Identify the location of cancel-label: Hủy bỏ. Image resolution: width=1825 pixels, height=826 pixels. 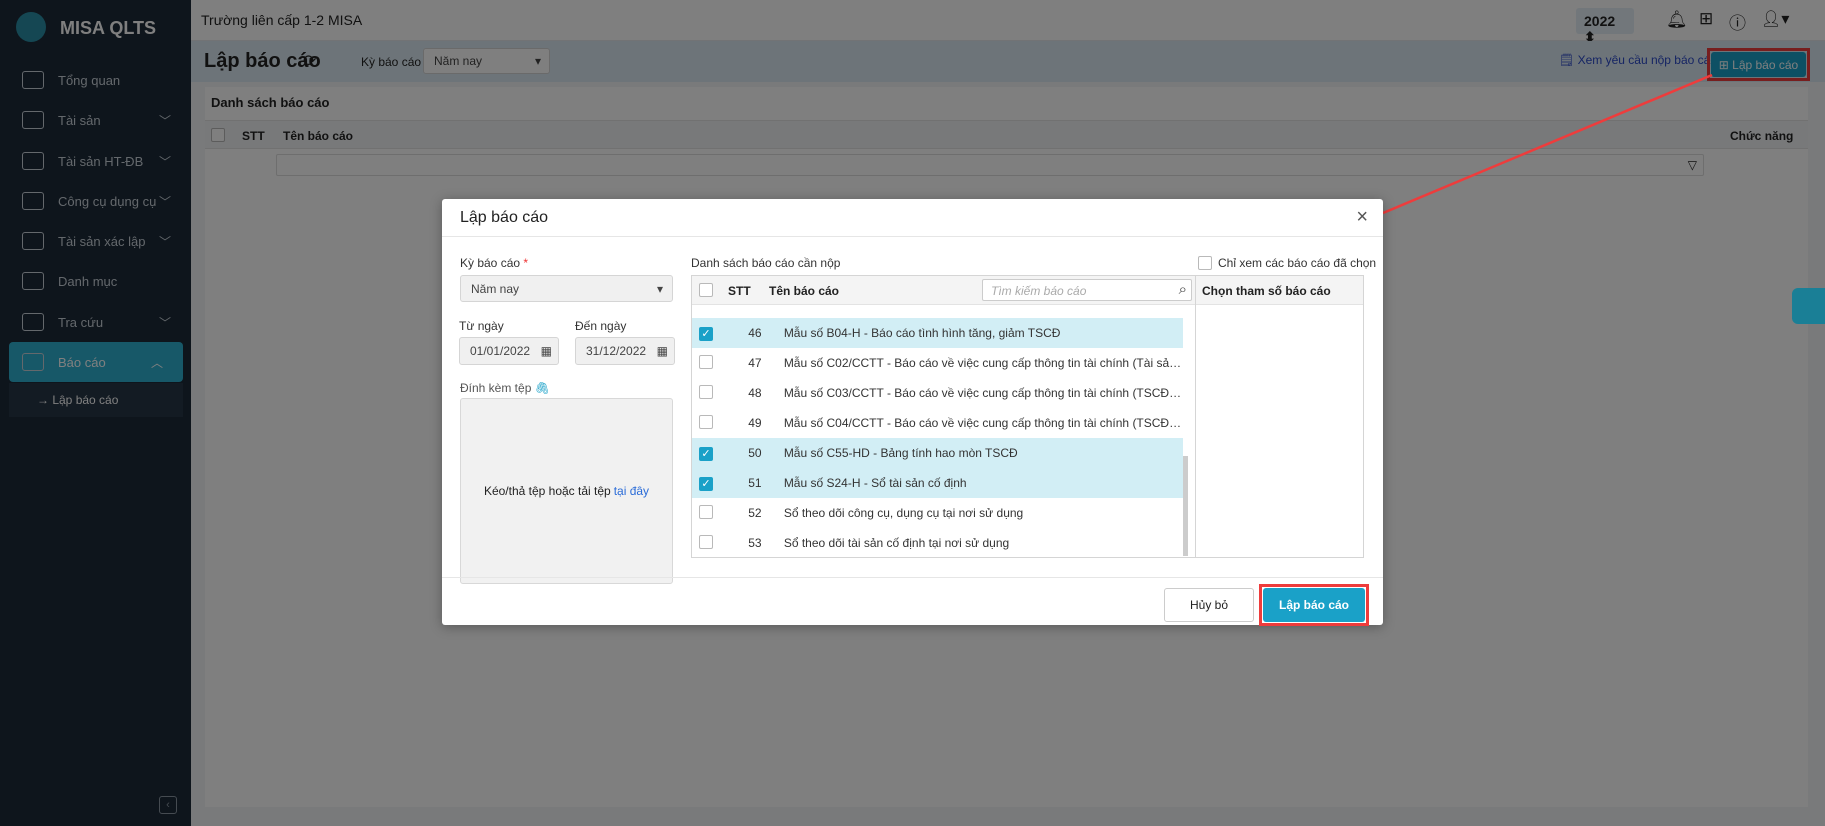
(1209, 605).